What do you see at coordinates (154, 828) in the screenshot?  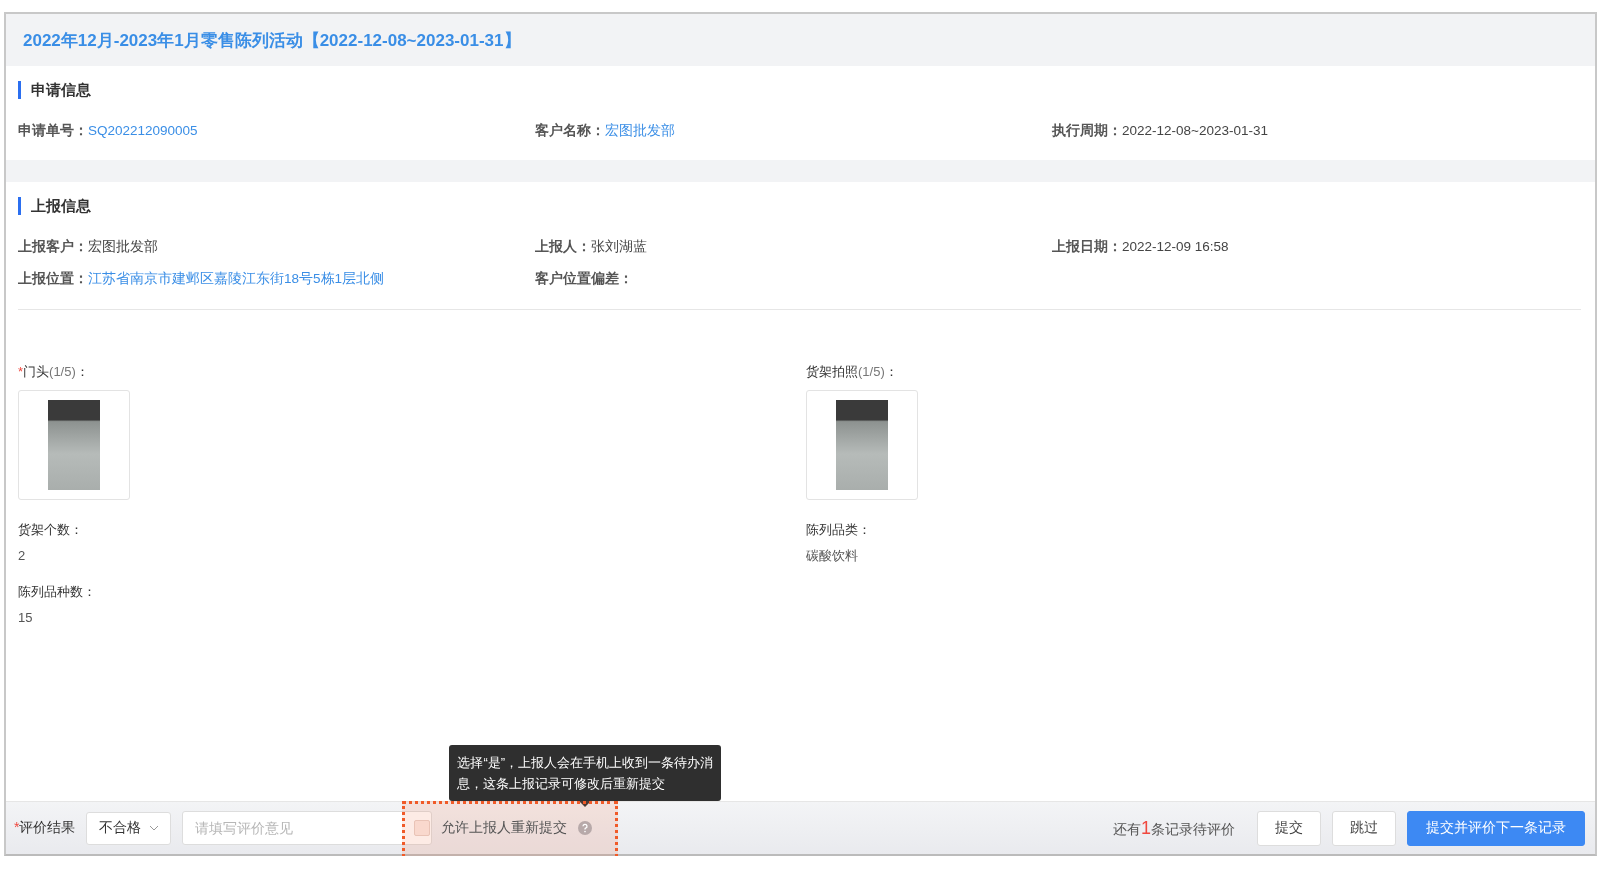 I see `caret-icon` at bounding box center [154, 828].